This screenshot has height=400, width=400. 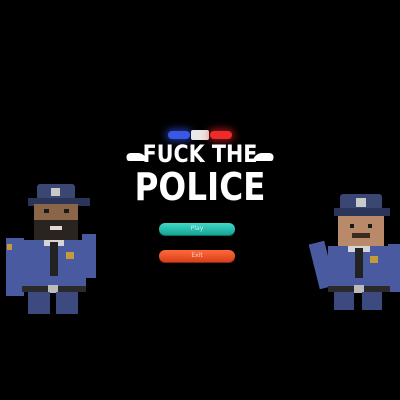 What do you see at coordinates (200, 135) in the screenshot?
I see `police-siren-icon` at bounding box center [200, 135].